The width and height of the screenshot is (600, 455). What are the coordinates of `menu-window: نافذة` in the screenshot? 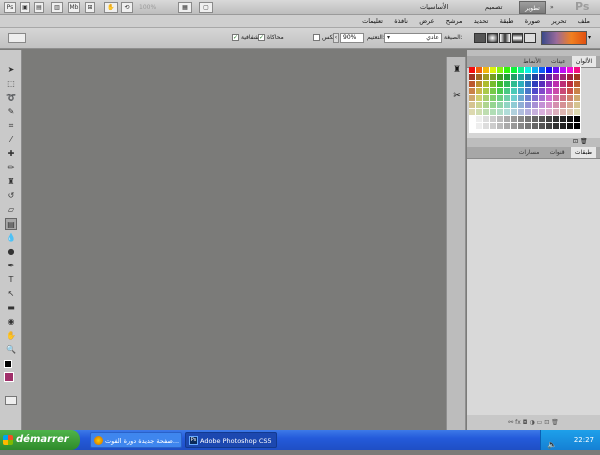 It's located at (401, 21).